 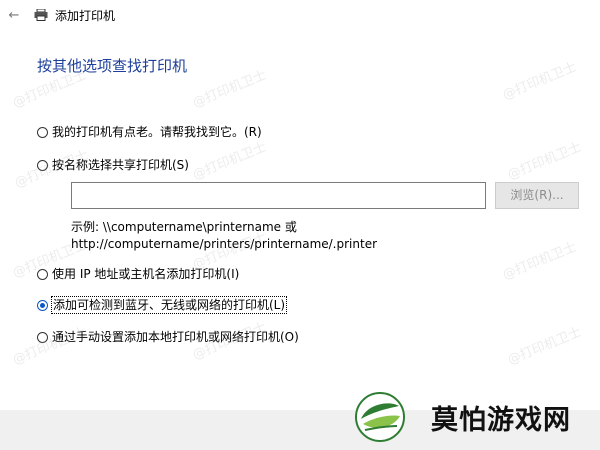 I want to click on radio-option-shared-printer: 按名称选择共享打印机(S), so click(x=113, y=165).